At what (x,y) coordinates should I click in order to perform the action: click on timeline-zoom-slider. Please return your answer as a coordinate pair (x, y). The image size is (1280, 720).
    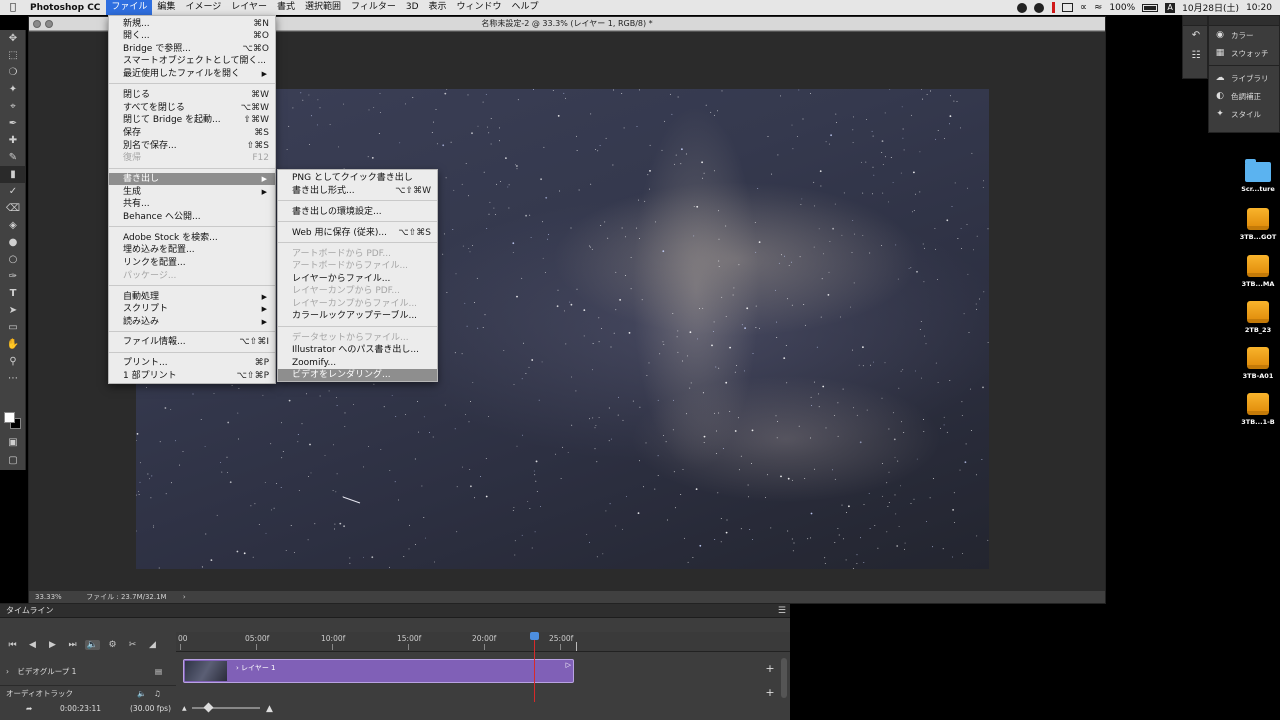
    Looking at the image, I should click on (226, 708).